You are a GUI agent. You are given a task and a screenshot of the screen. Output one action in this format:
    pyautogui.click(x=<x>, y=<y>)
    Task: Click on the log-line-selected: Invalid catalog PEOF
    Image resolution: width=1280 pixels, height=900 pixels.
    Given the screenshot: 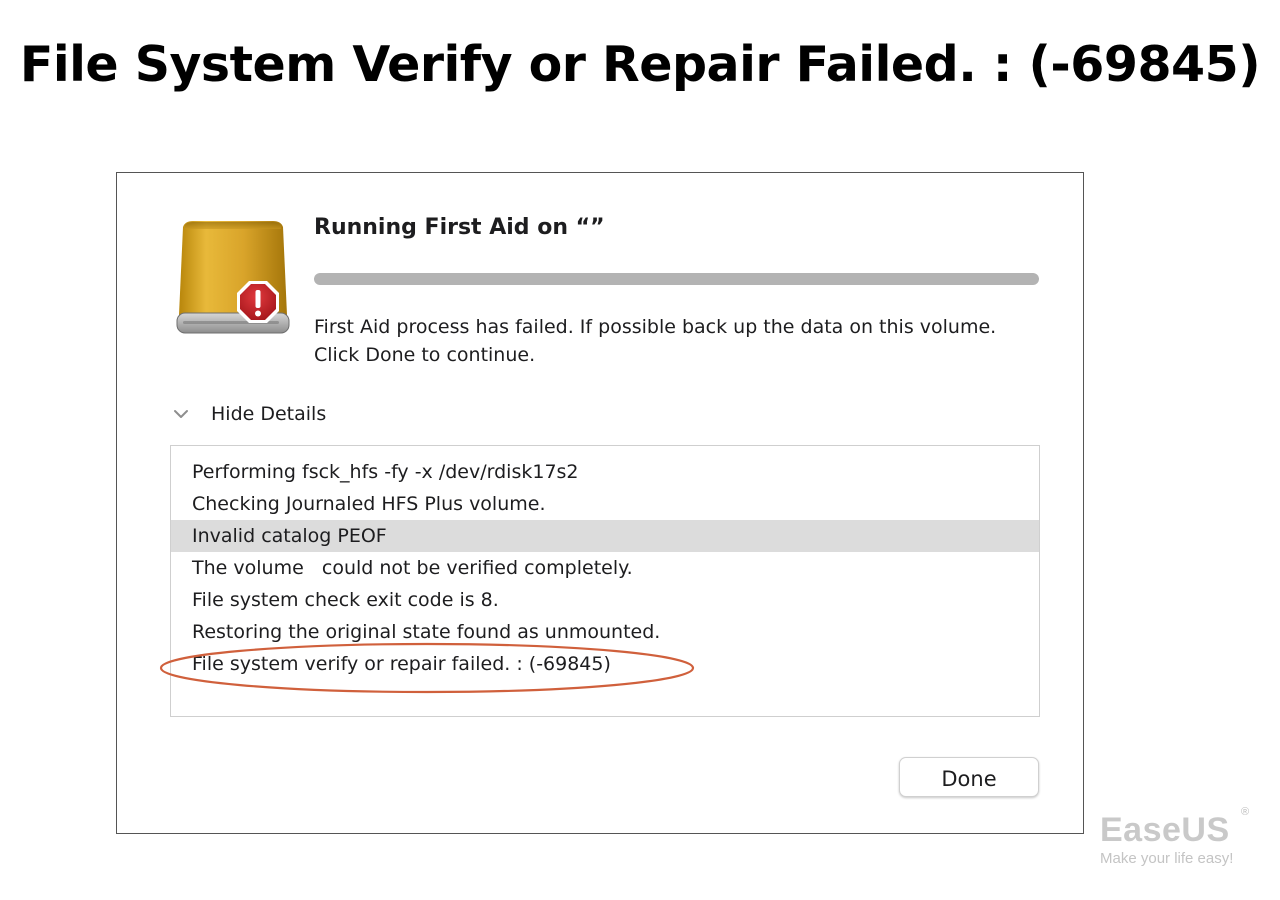 What is the action you would take?
    pyautogui.click(x=605, y=536)
    